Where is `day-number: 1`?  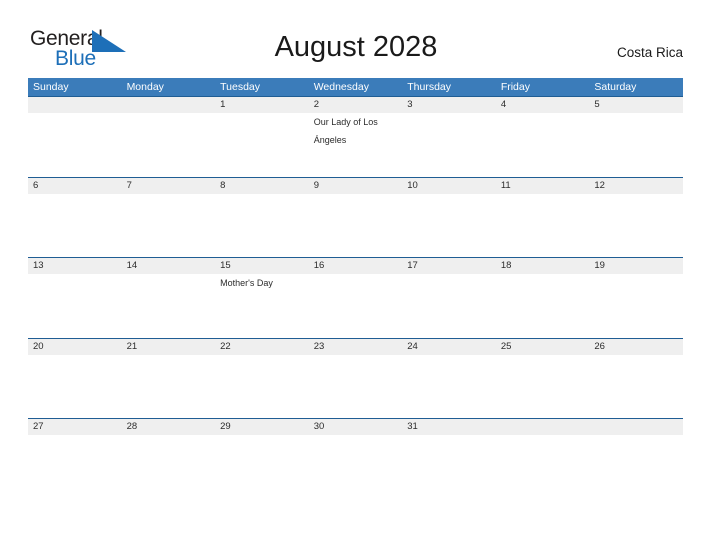
day-number: 1 is located at coordinates (223, 104).